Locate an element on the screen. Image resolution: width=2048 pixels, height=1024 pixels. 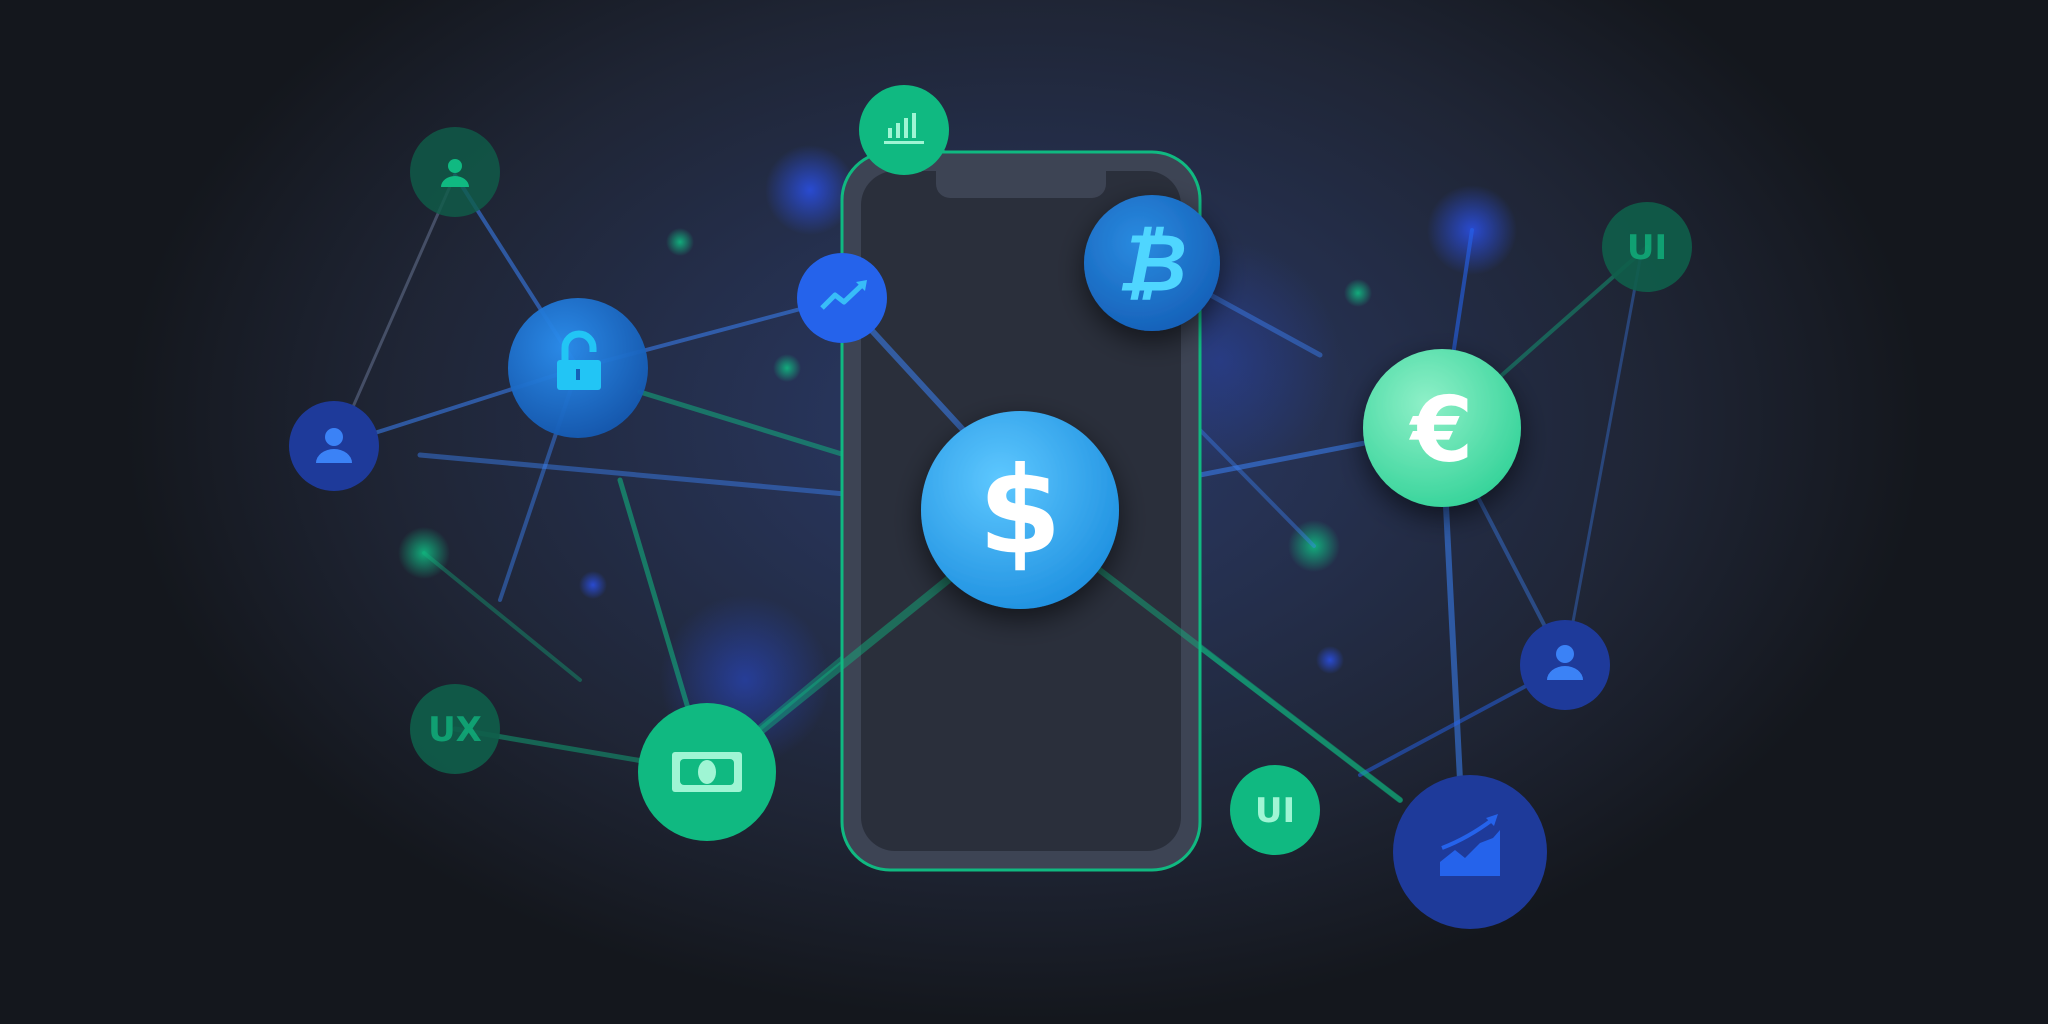
user-node-right is located at coordinates (1565, 665).